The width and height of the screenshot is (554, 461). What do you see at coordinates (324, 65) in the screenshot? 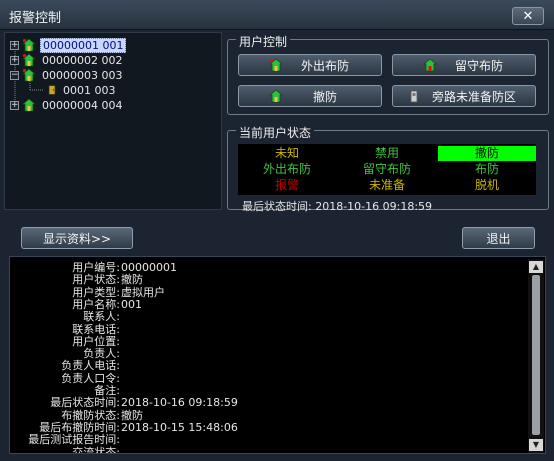
I see `away-arm-label: 外出布防` at bounding box center [324, 65].